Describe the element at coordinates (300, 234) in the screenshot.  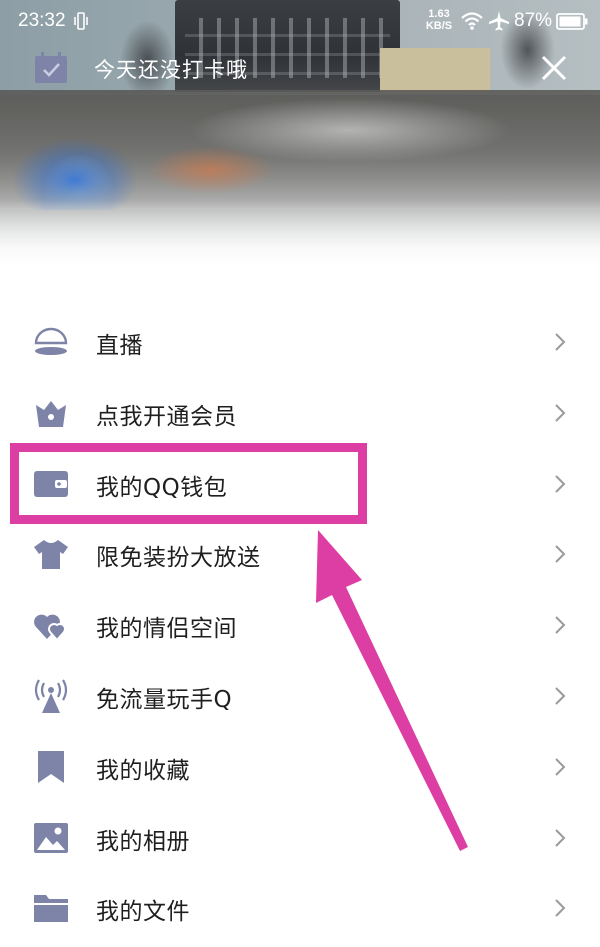
I see `header-fade` at that location.